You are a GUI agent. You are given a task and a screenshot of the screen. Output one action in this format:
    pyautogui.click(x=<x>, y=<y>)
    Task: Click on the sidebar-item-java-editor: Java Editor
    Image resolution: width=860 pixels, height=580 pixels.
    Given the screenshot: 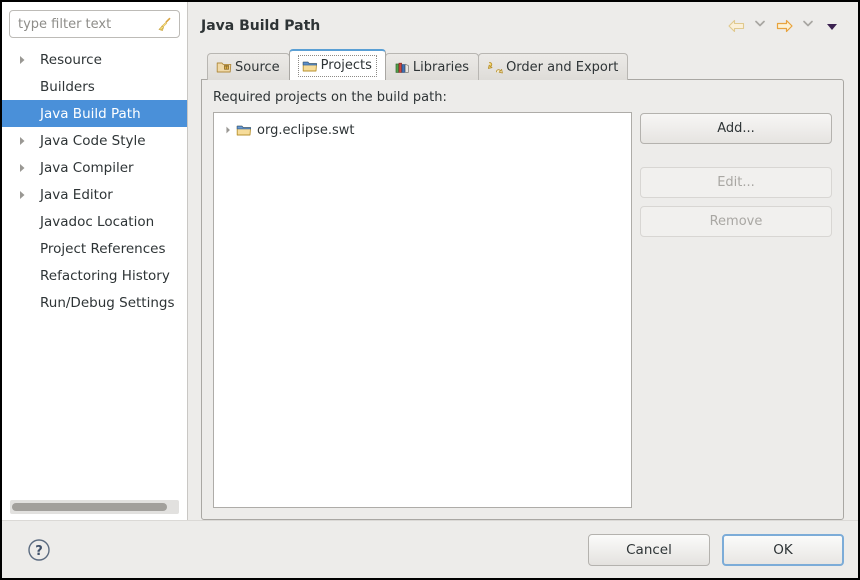 What is the action you would take?
    pyautogui.click(x=94, y=194)
    